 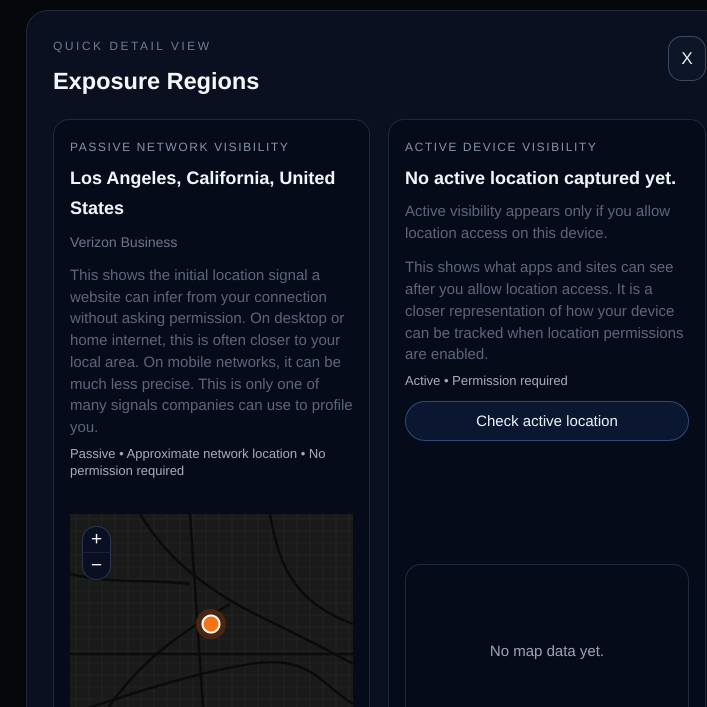 I want to click on modal-eyebrow: QUICK DETAIL VIEW, so click(x=132, y=46).